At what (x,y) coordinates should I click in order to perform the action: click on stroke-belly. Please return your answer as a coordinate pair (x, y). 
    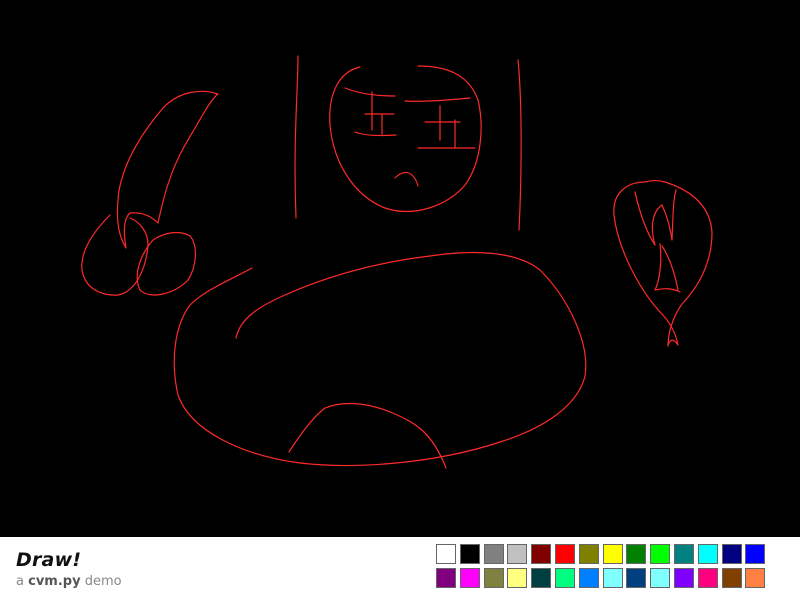
    Looking at the image, I should click on (367, 435).